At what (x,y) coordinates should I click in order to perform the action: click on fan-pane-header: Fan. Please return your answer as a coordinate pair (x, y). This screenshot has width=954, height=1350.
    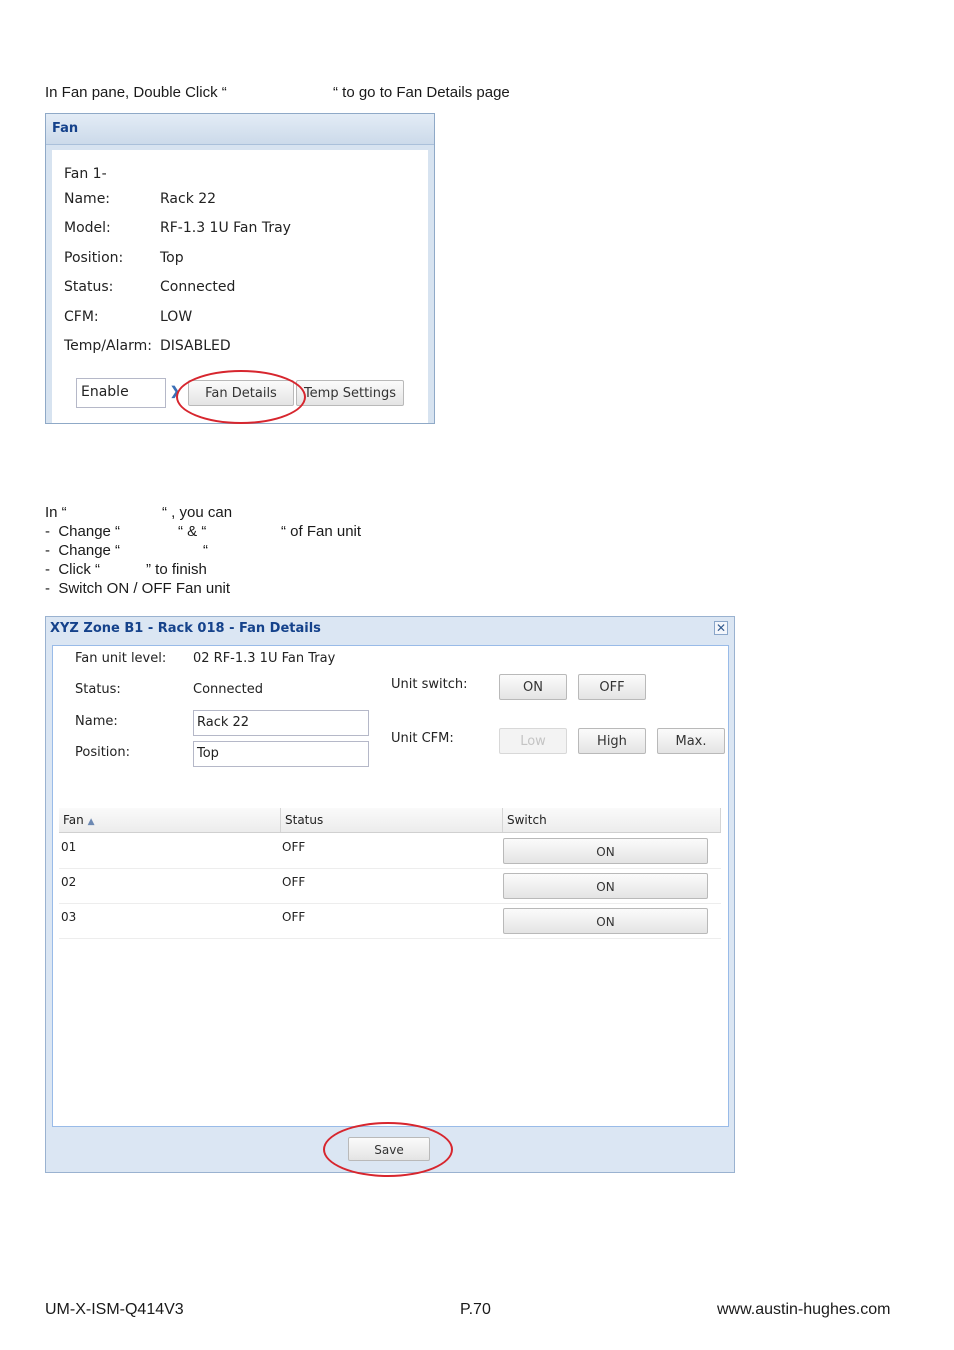
    Looking at the image, I should click on (240, 129).